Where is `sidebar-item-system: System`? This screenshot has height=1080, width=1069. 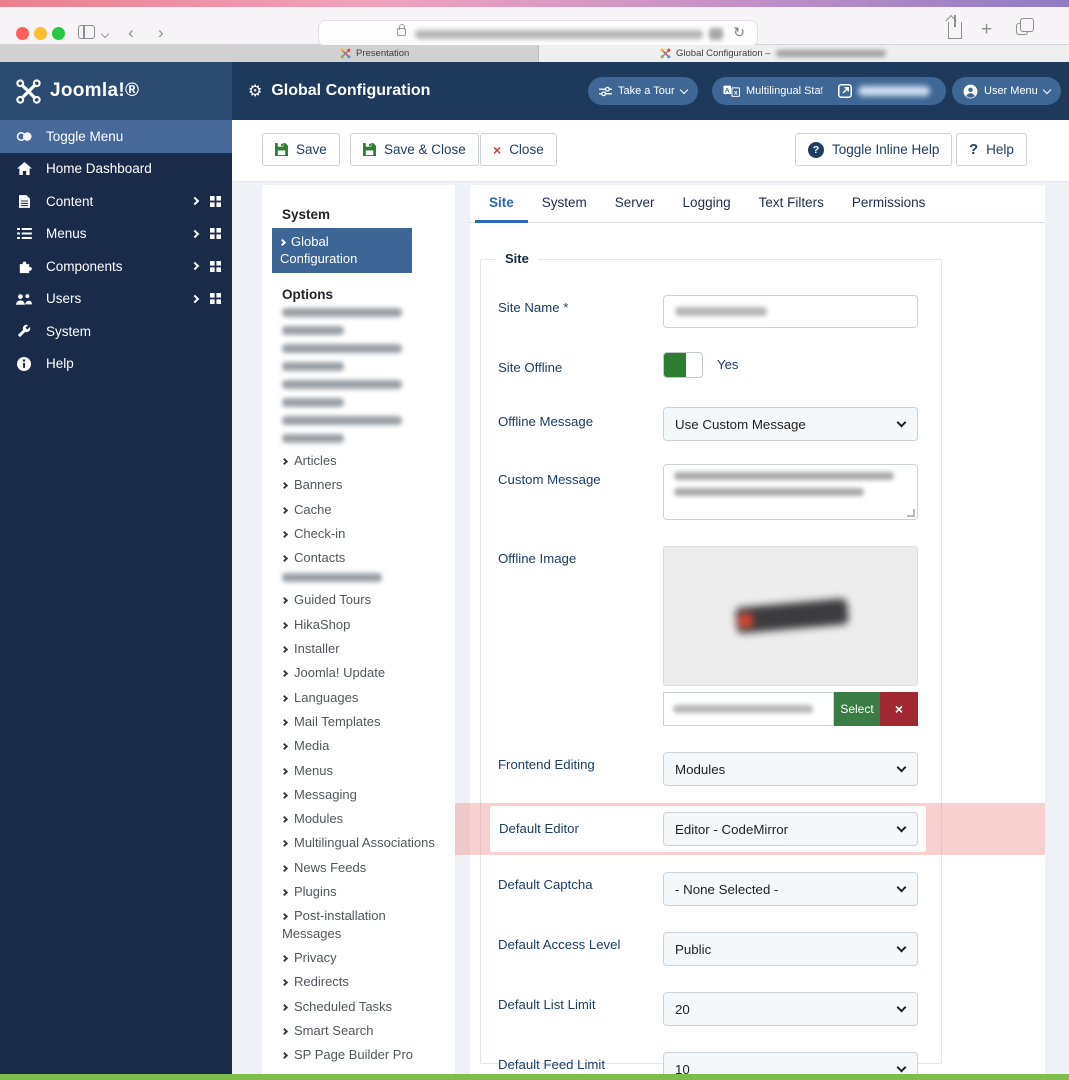
sidebar-item-system: System is located at coordinates (116, 331).